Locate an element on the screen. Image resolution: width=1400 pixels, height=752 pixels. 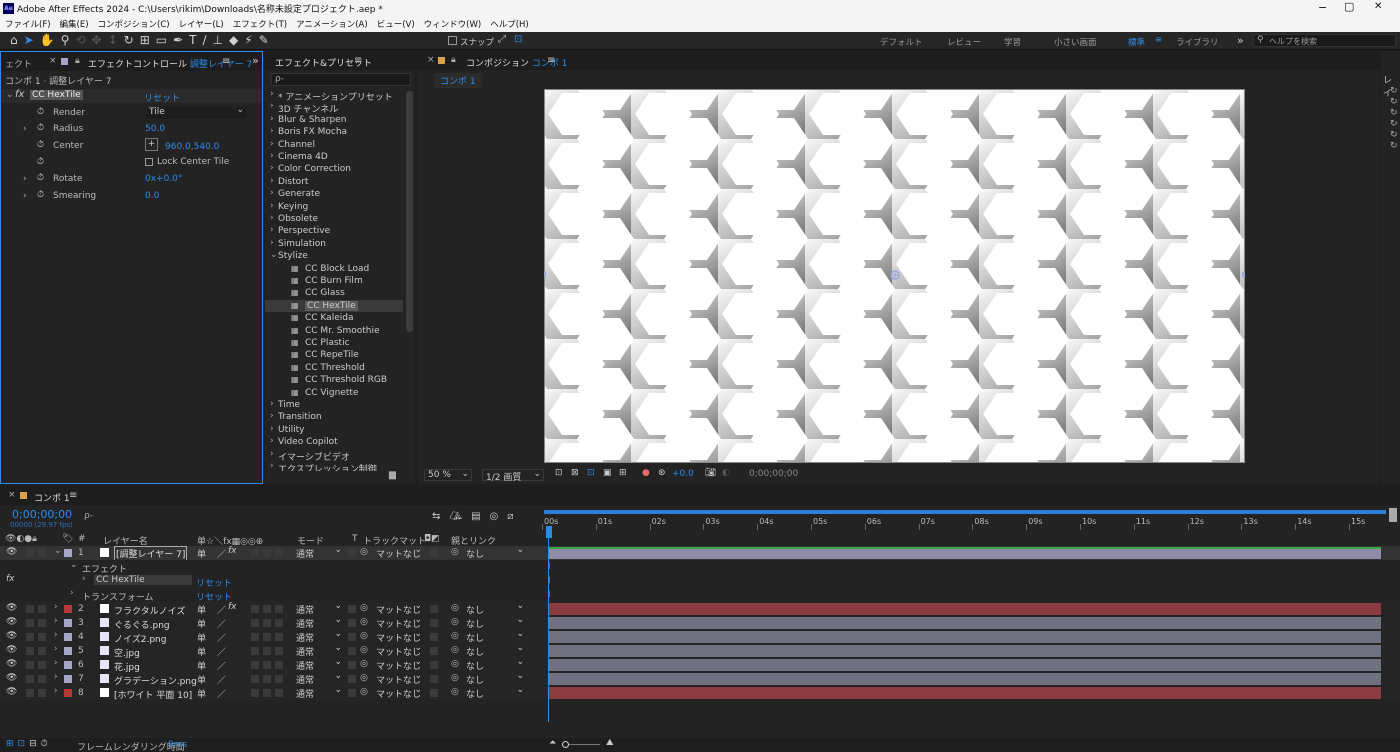
comp-lock-icon: 🔒︎ is located at coordinates (453, 60).